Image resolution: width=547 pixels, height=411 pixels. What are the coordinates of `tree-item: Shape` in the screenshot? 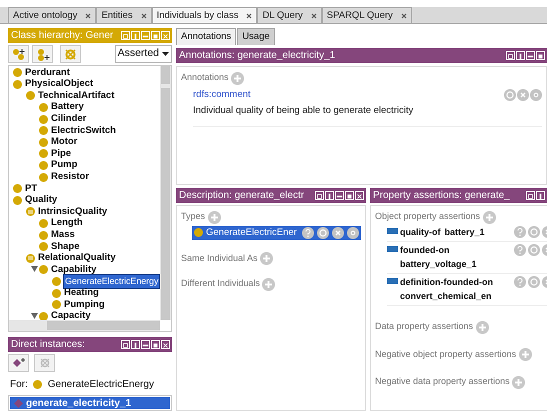 It's located at (65, 247).